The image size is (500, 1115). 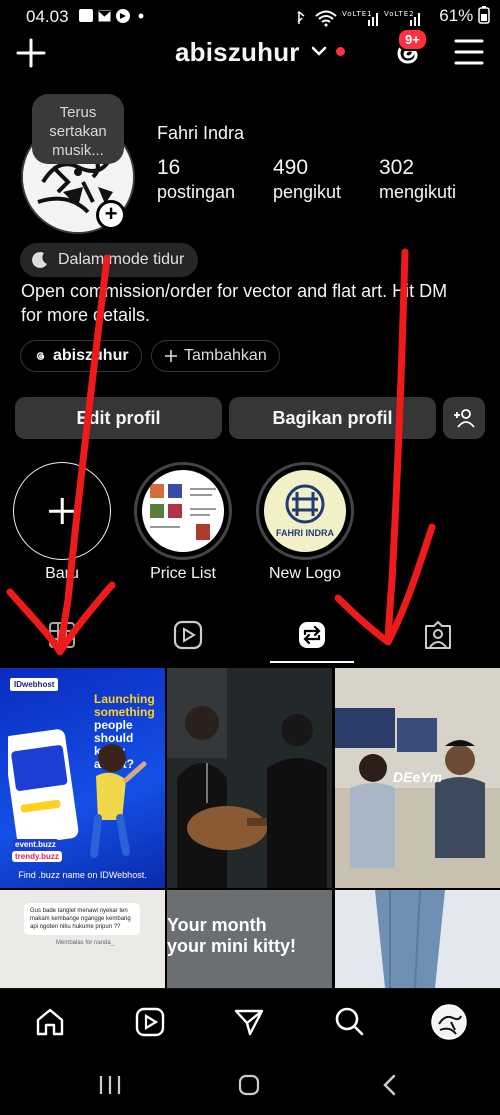 I want to click on threads-handle: abiszuhur, so click(x=91, y=355).